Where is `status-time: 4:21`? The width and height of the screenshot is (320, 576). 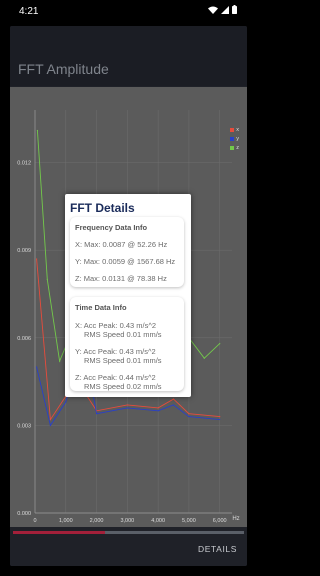
status-time: 4:21 is located at coordinates (29, 11).